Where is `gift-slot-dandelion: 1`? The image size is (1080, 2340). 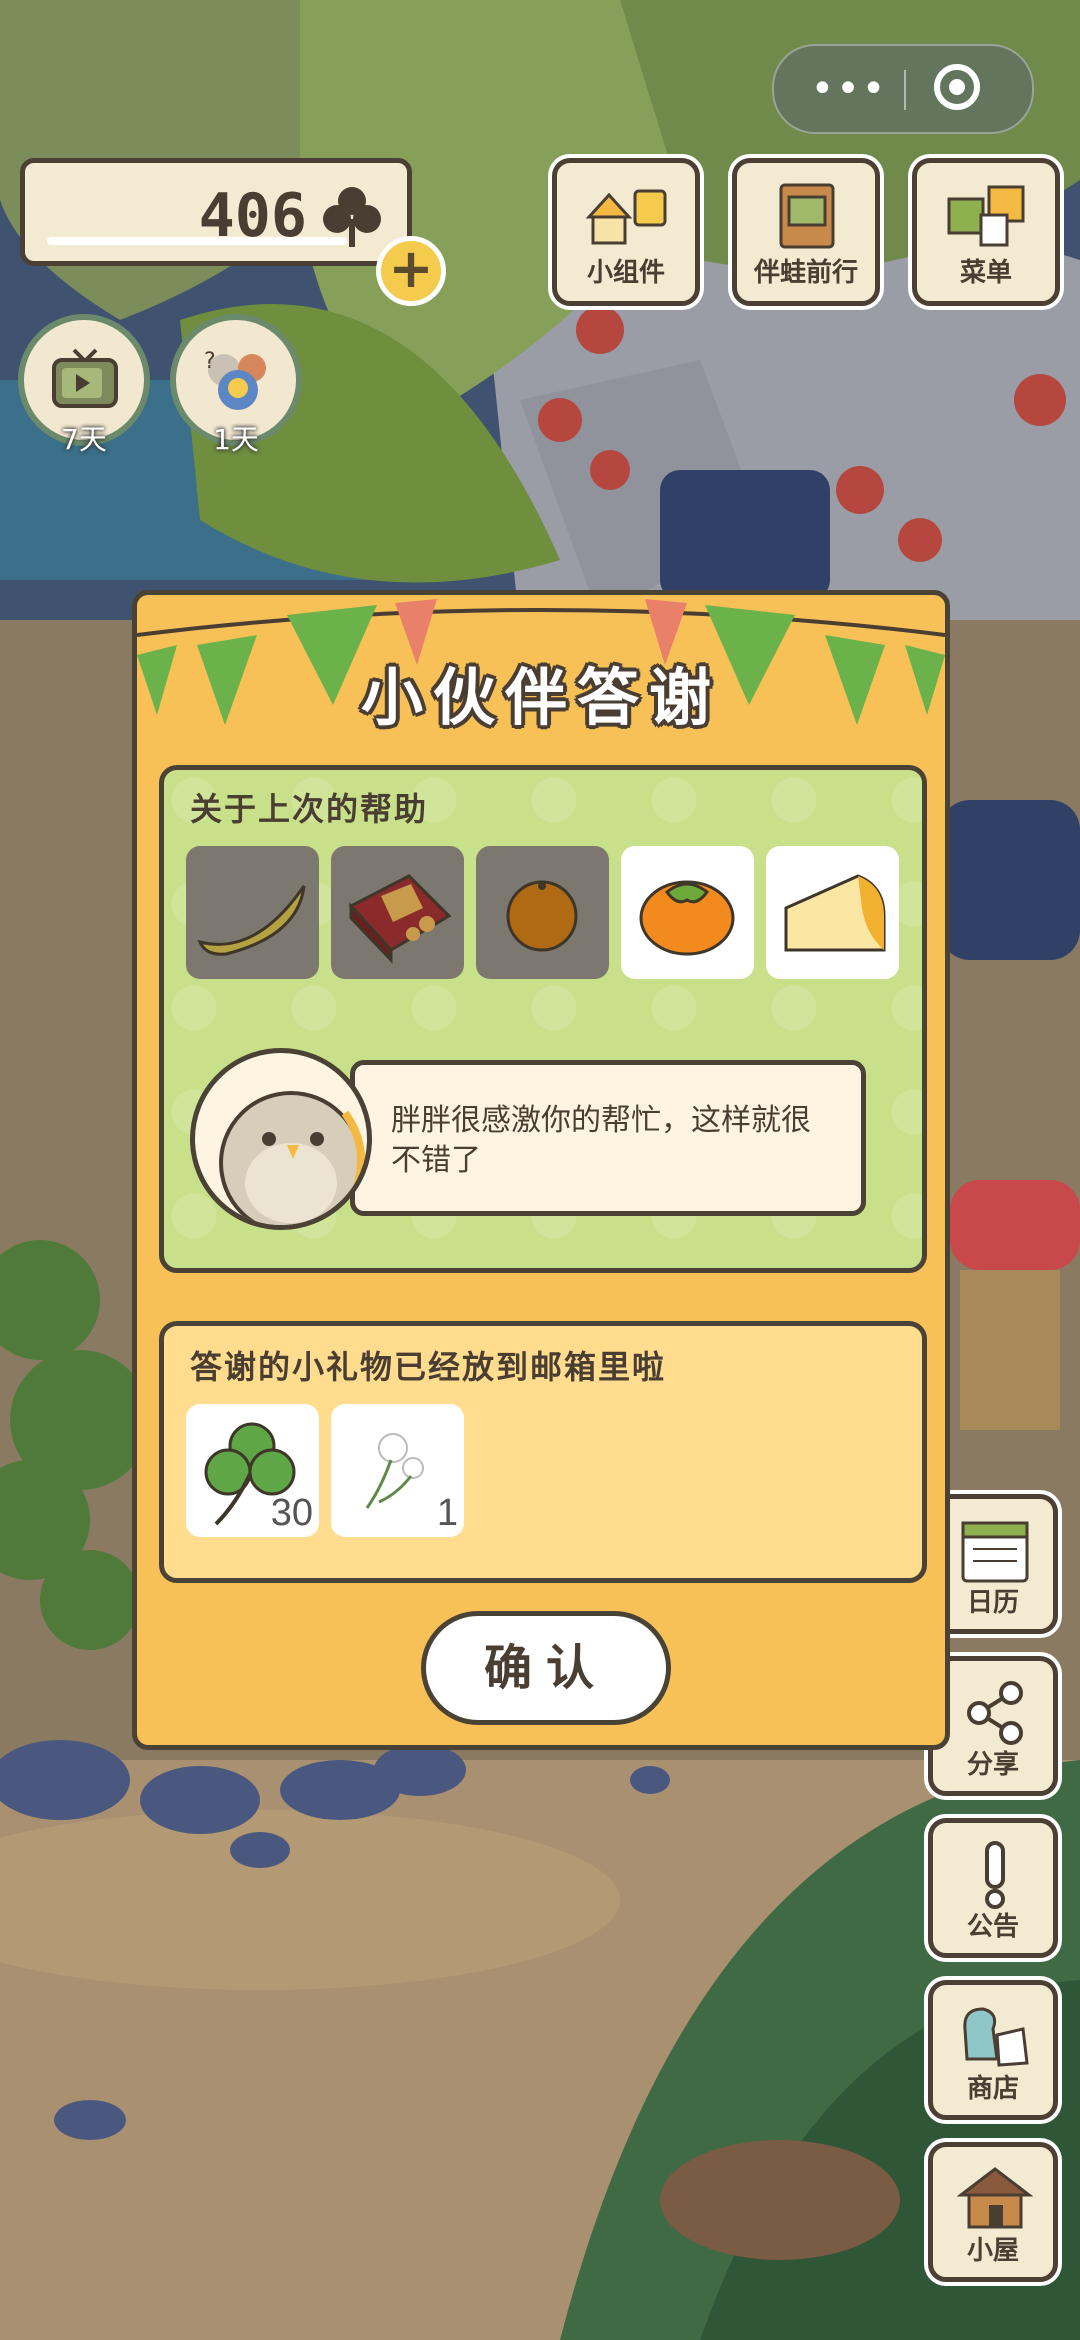
gift-slot-dandelion: 1 is located at coordinates (397, 1470).